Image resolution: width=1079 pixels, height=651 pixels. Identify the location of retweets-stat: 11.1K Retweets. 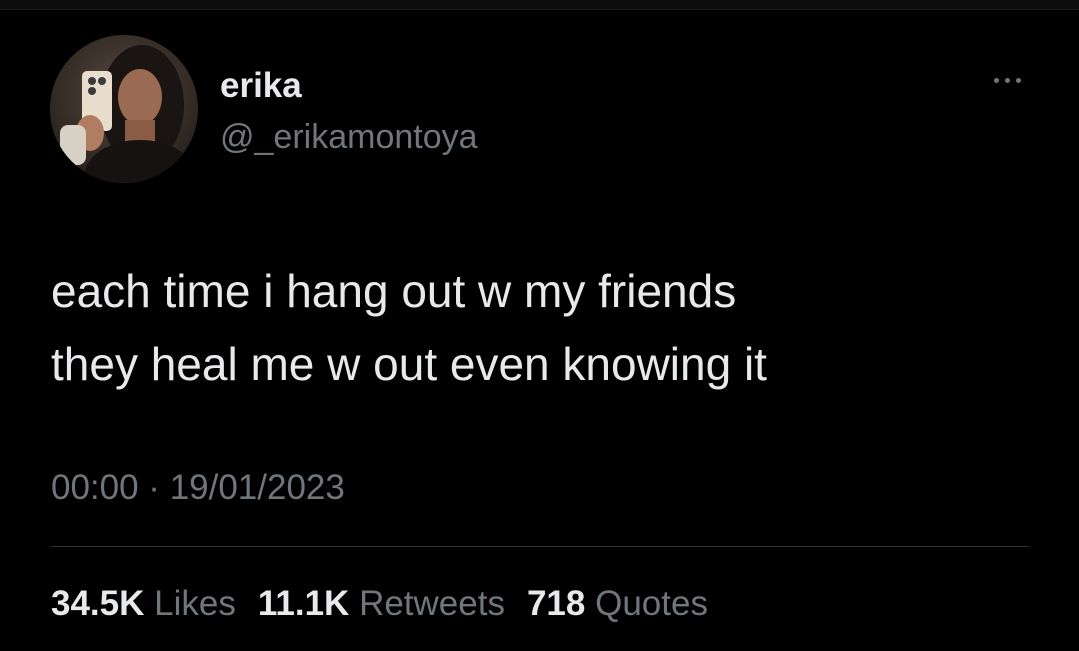
(381, 604).